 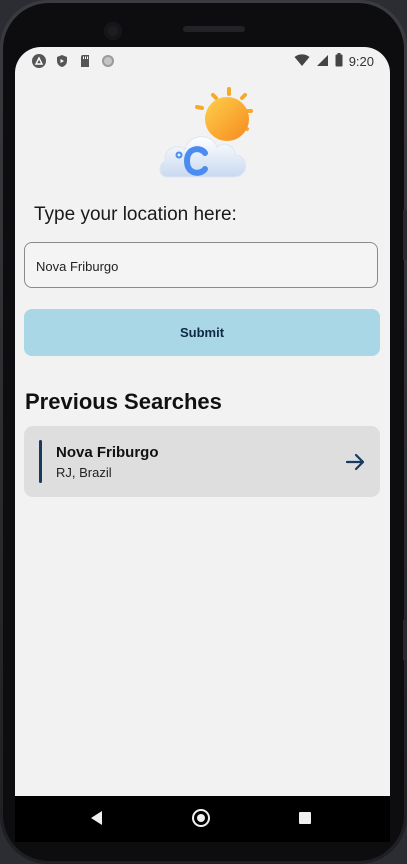 I want to click on previous-search-city: Nova Friburgo, so click(x=107, y=452).